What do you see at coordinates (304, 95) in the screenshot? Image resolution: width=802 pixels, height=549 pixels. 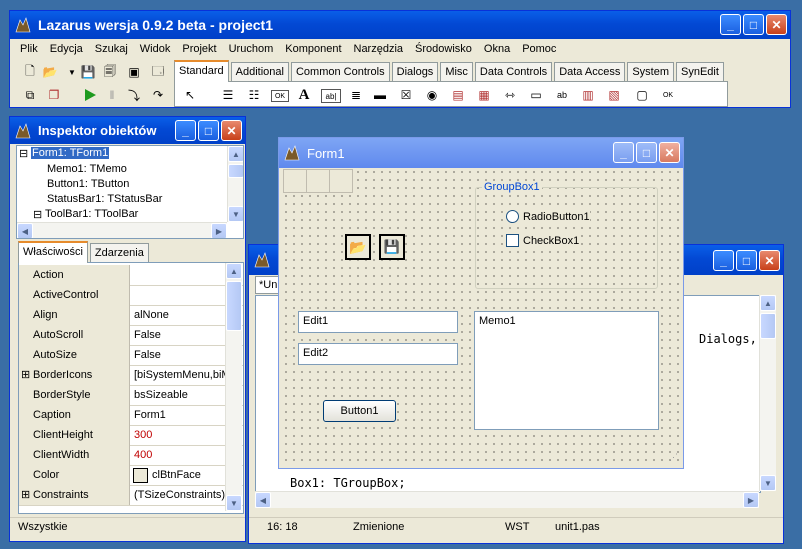 I see `label-component-icon: A` at bounding box center [304, 95].